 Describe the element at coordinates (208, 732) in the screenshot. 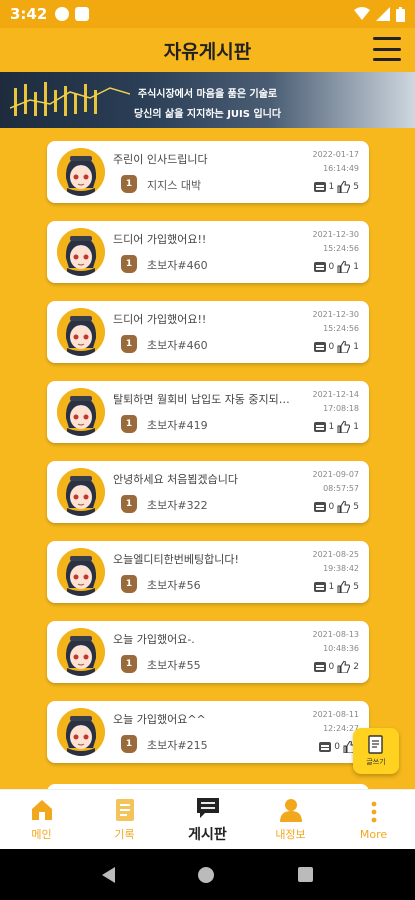

I see `post-card: 오늘 가입했어요^^ 1 초보자#215 2021-08-11 12:24:27 0` at that location.